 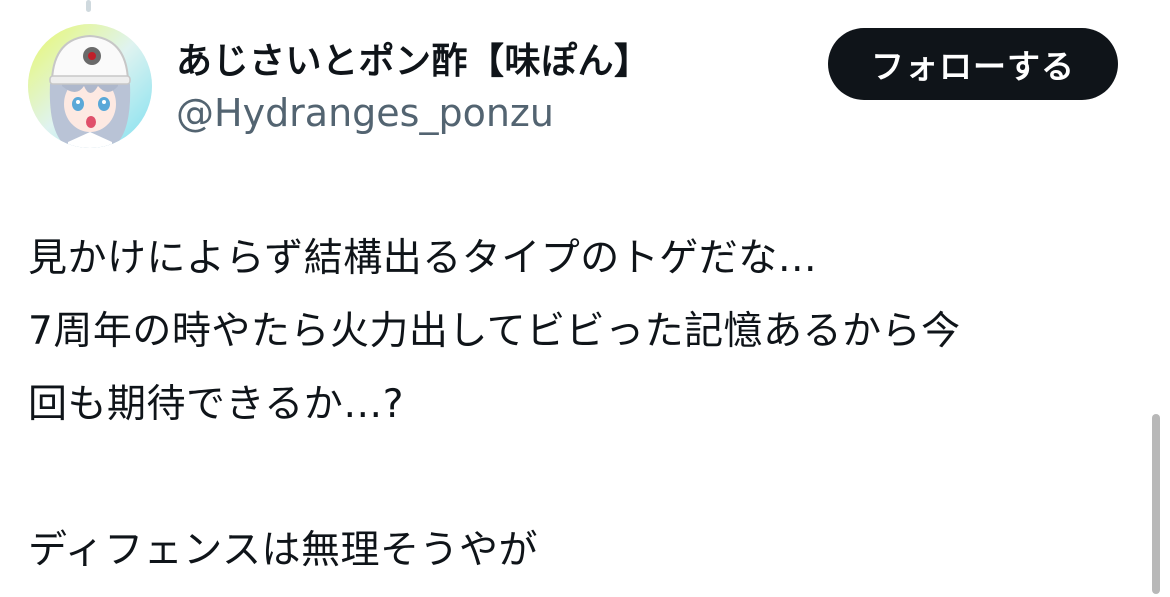 I want to click on tweet-text-line: 7周年の時やたら火力出してビビった記憶あるから今, so click(x=494, y=331).